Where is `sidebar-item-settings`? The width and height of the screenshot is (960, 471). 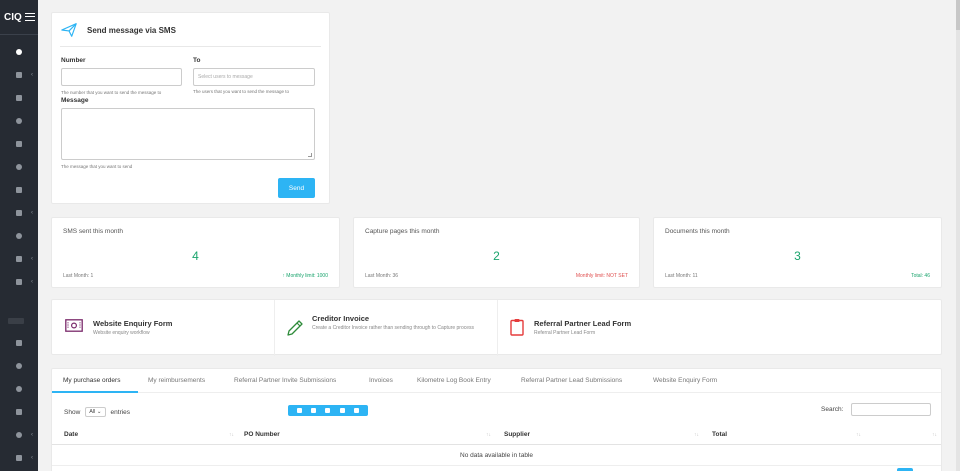
sidebar-item-settings is located at coordinates (19, 121).